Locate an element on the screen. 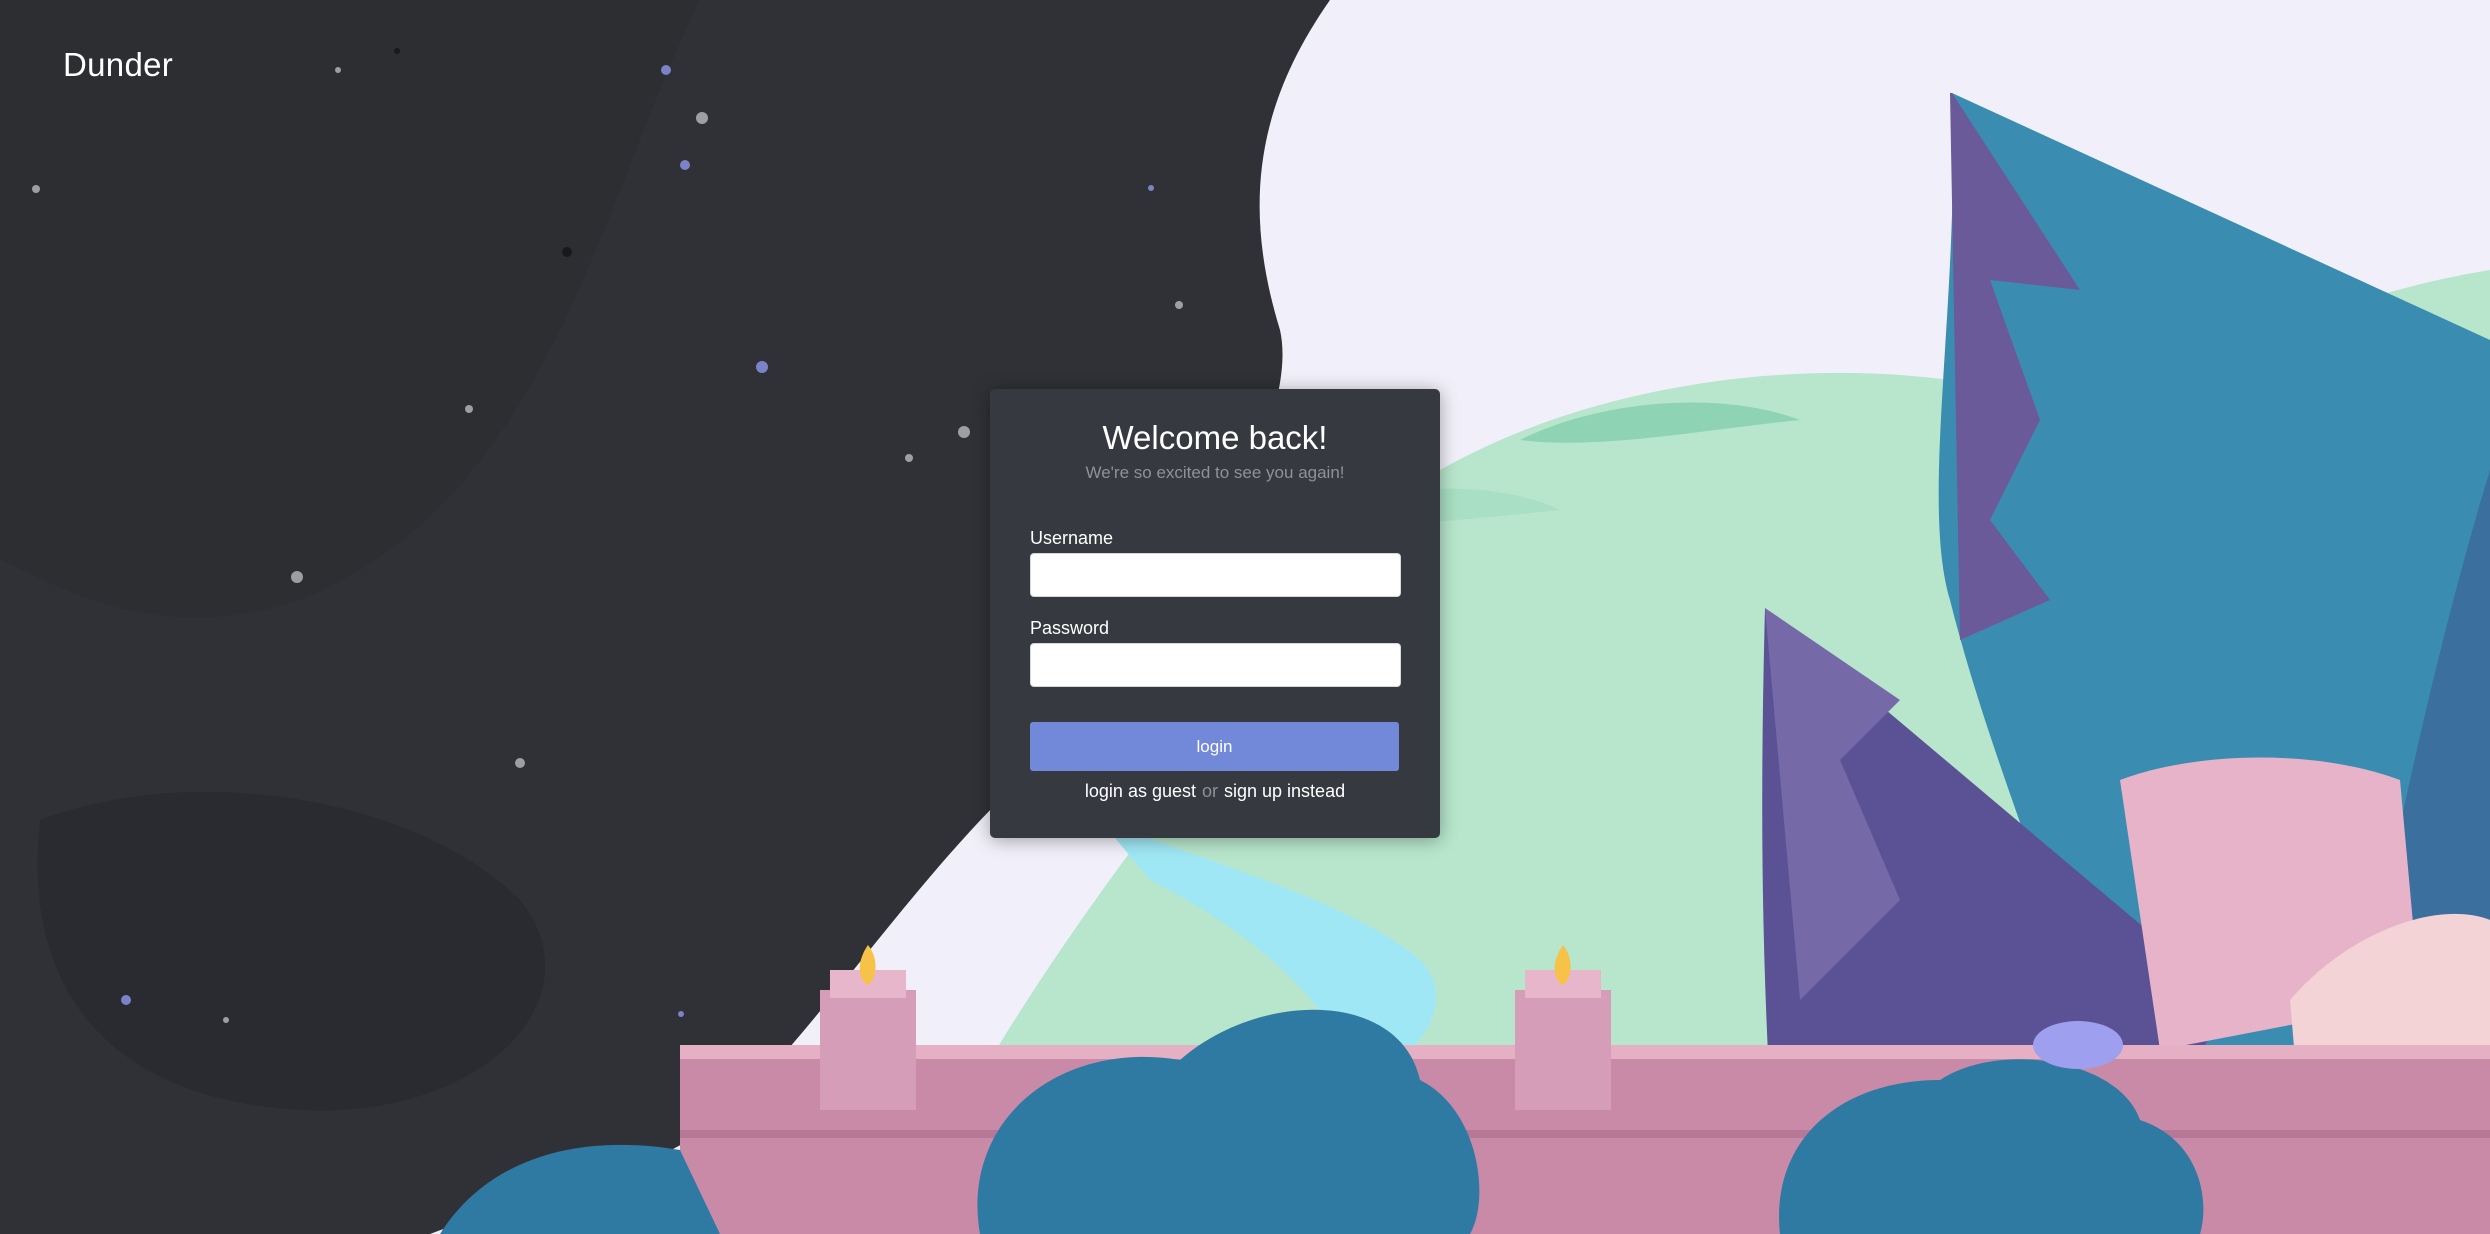 Image resolution: width=2490 pixels, height=1234 pixels. alternate-actions: login as guest or sign up instead is located at coordinates (1215, 791).